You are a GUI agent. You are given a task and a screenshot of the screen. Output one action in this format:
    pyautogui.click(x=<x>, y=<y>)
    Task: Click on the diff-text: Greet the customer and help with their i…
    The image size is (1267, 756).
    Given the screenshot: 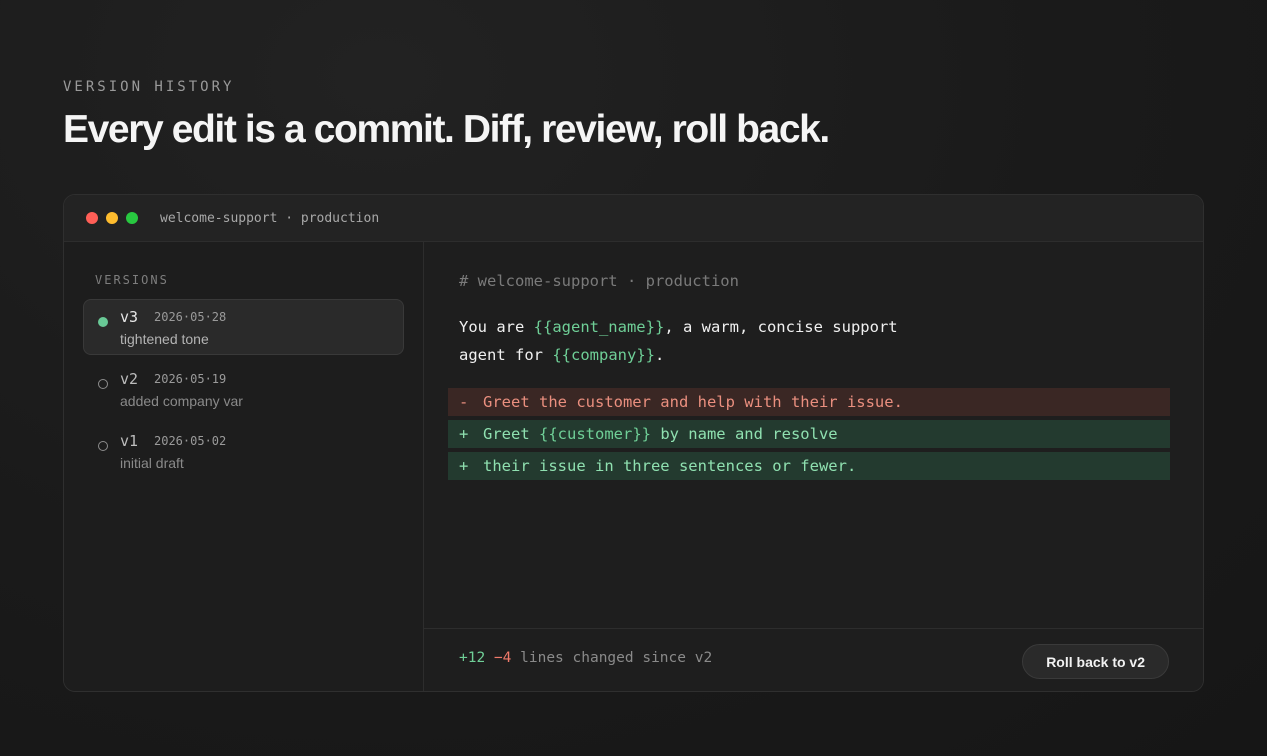 What is the action you would take?
    pyautogui.click(x=693, y=402)
    